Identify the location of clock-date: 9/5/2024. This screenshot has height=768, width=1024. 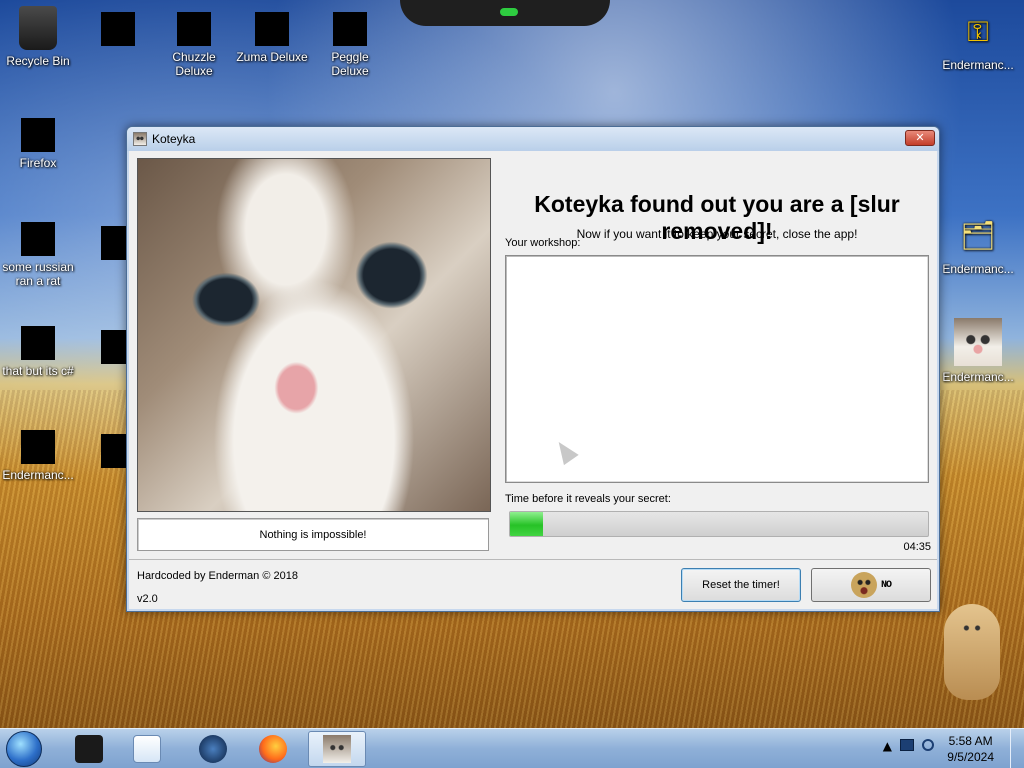
(970, 757).